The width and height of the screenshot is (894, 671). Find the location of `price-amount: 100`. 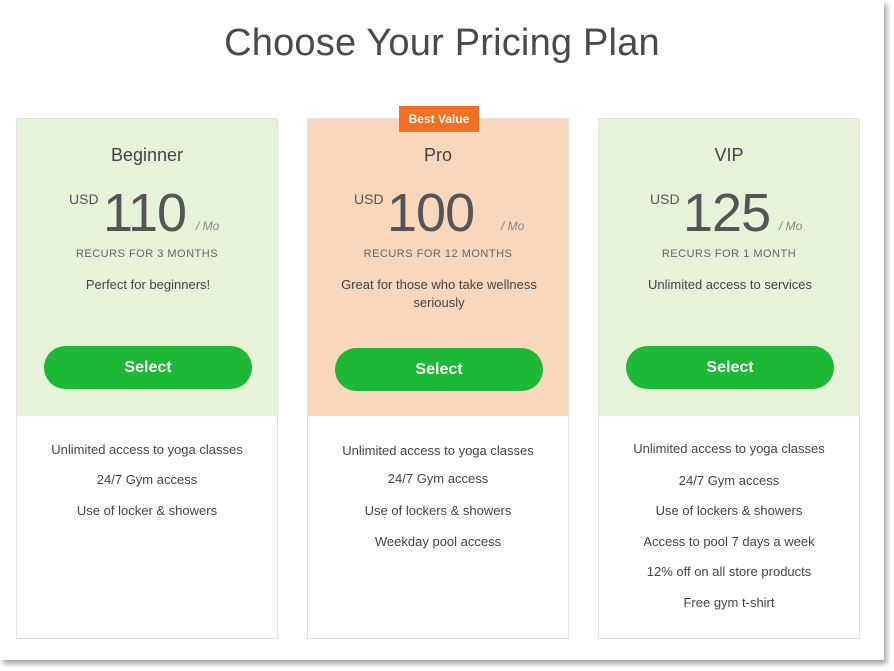

price-amount: 100 is located at coordinates (431, 213).